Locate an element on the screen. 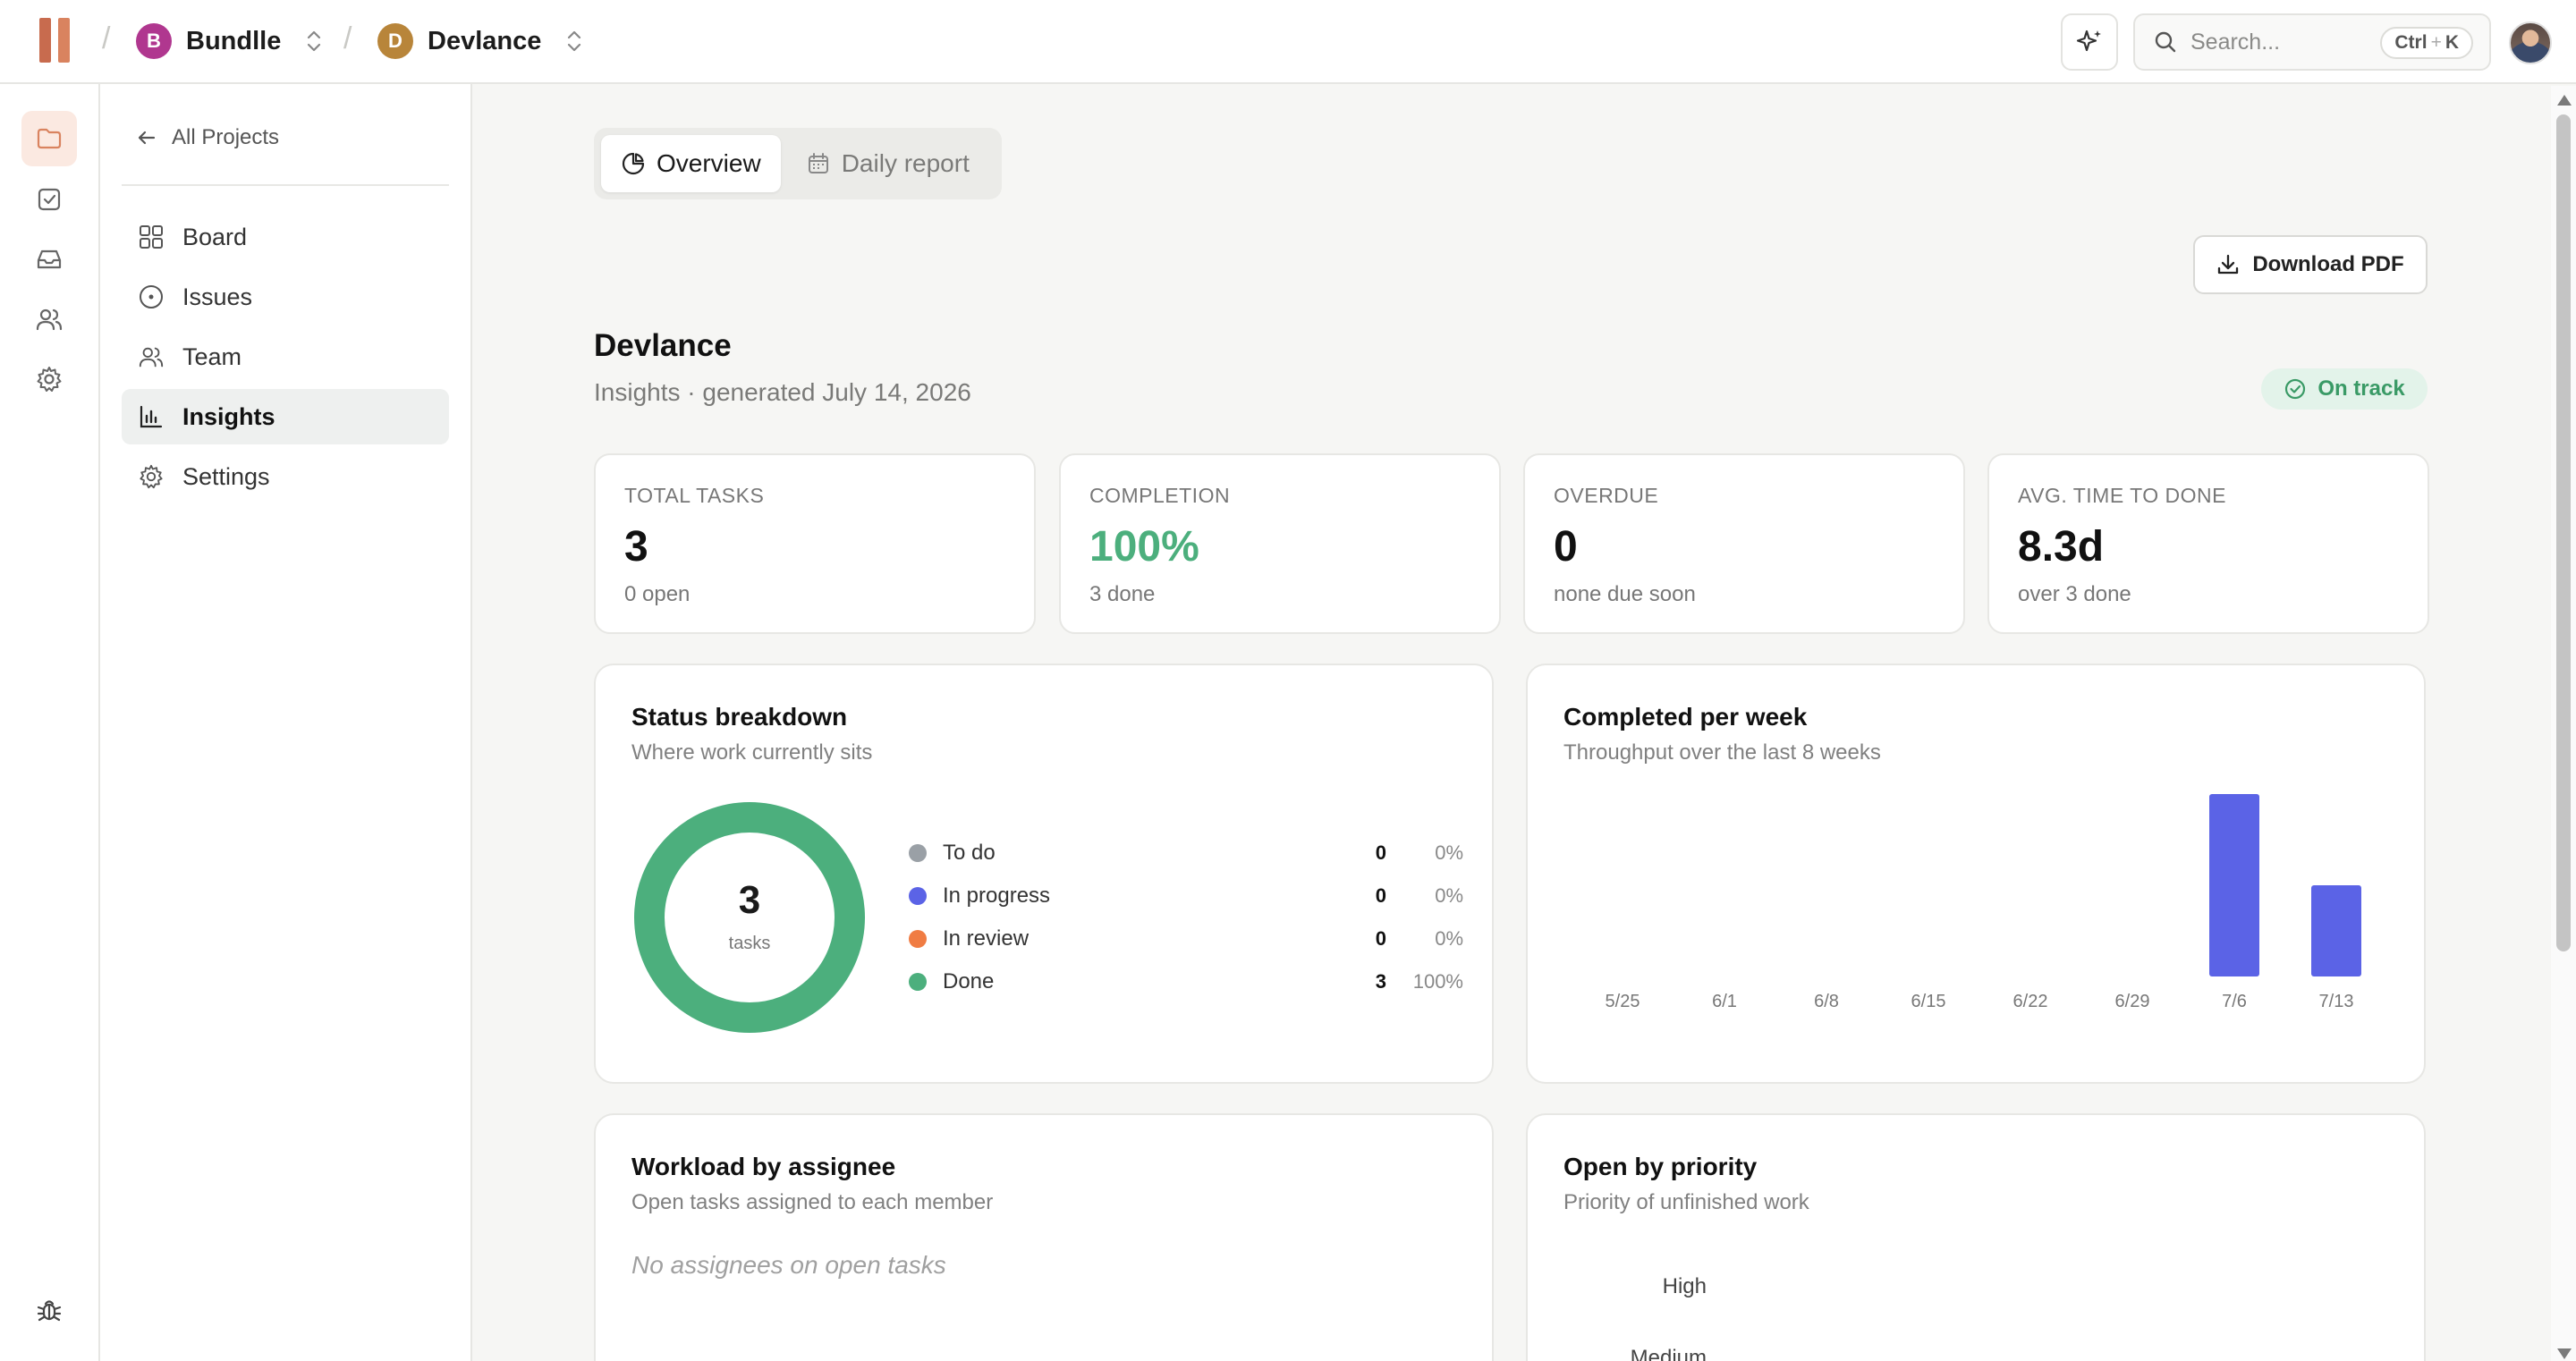 The height and width of the screenshot is (1361, 2576). project-name: Devlance is located at coordinates (485, 40).